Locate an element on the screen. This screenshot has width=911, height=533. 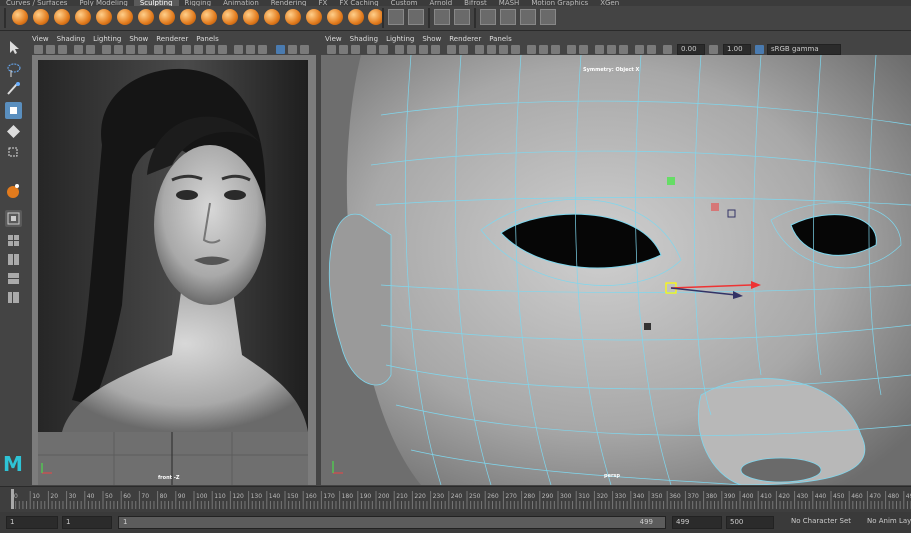
lasso-tool-icon is located at coordinates (13, 69).